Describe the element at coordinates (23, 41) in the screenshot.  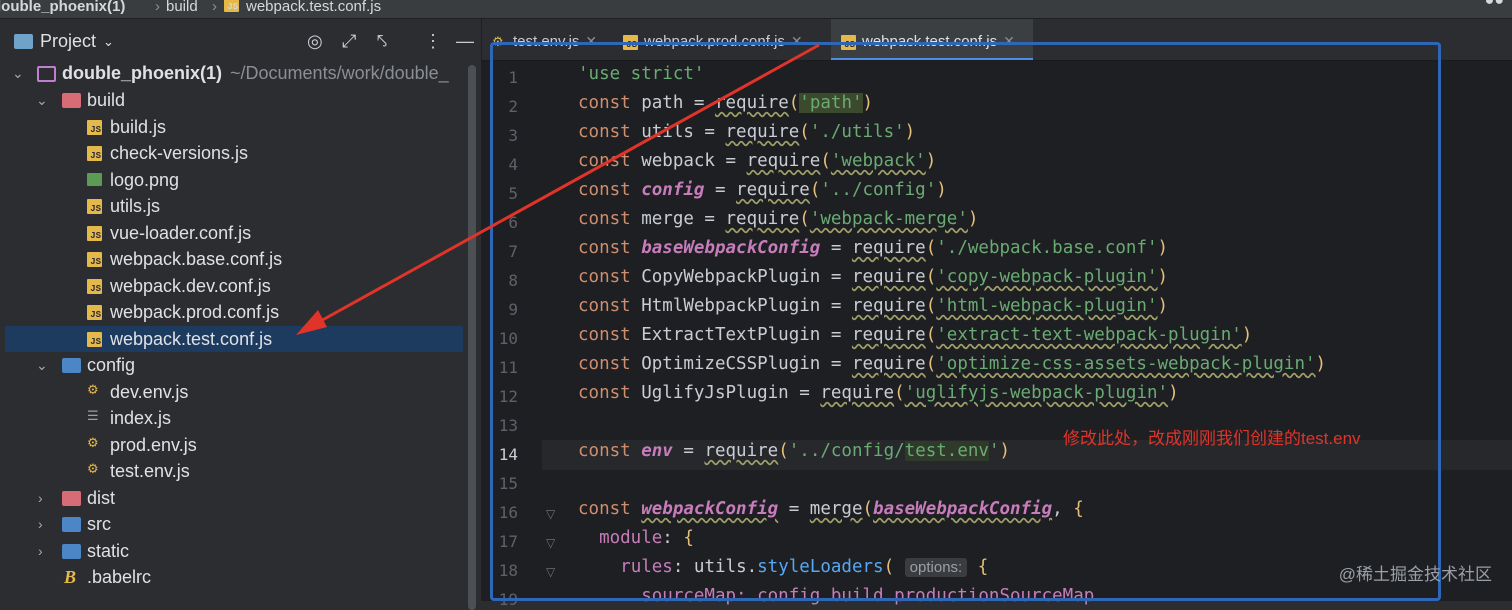
I see `project-icon` at that location.